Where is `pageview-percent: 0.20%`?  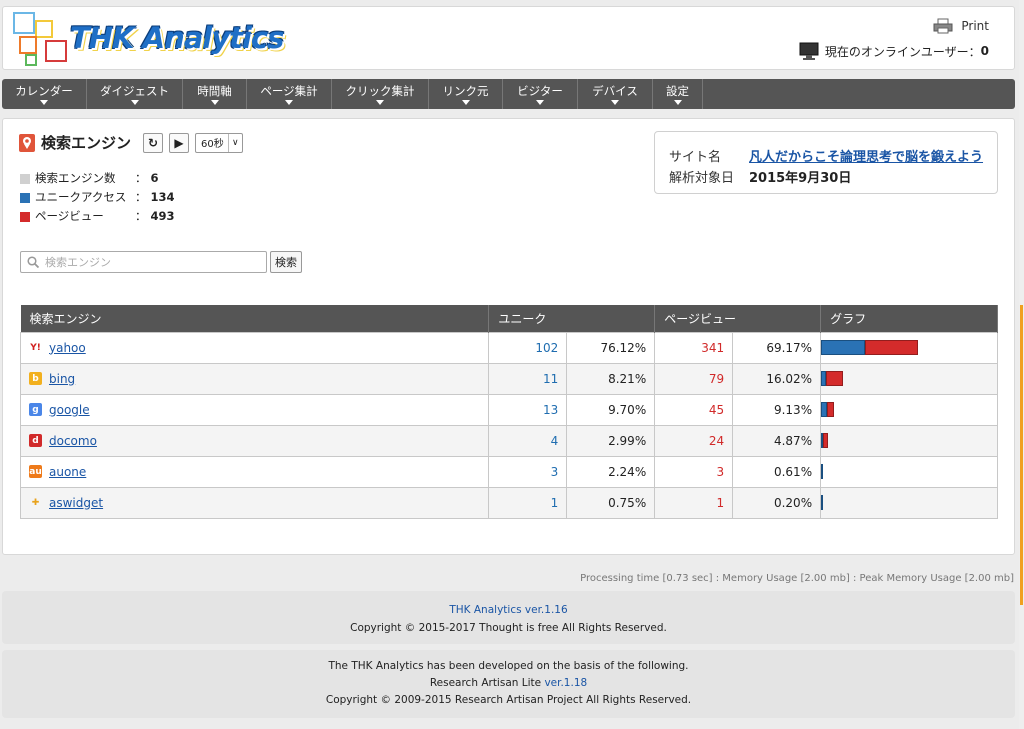
pageview-percent: 0.20% is located at coordinates (777, 502).